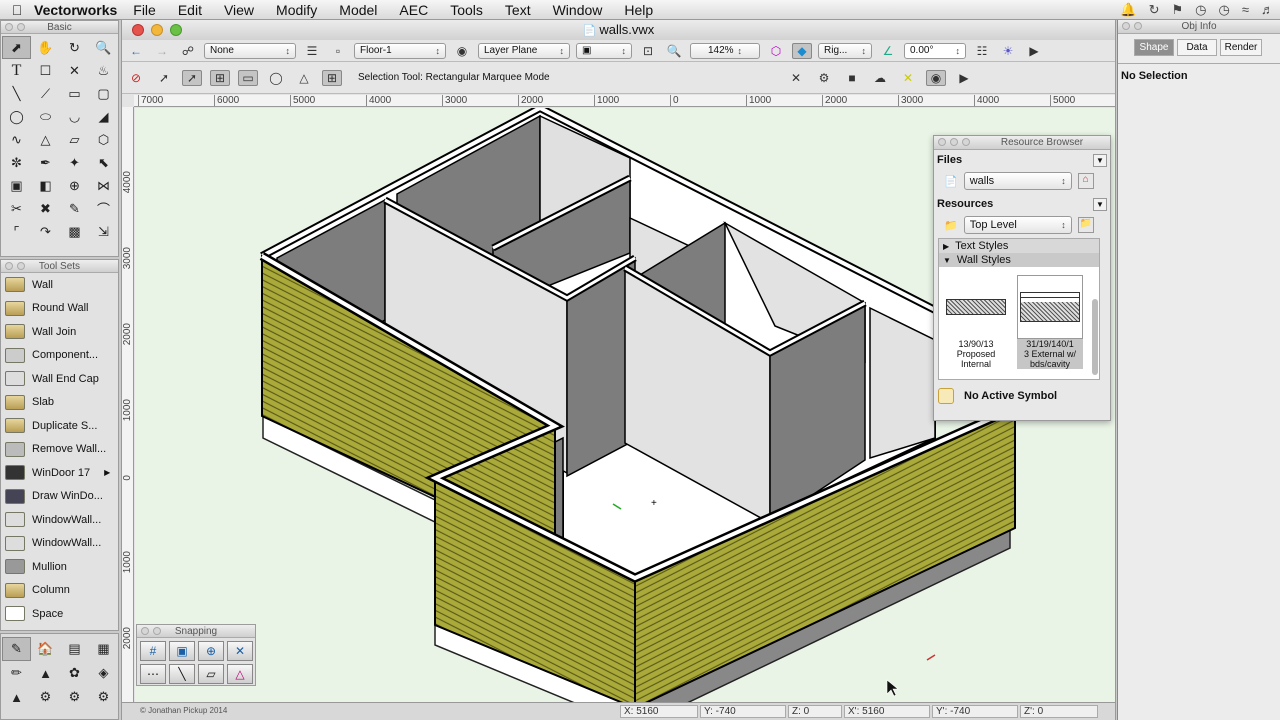 This screenshot has width=1280, height=720. I want to click on visualization-category-icon: ▲, so click(45, 673).